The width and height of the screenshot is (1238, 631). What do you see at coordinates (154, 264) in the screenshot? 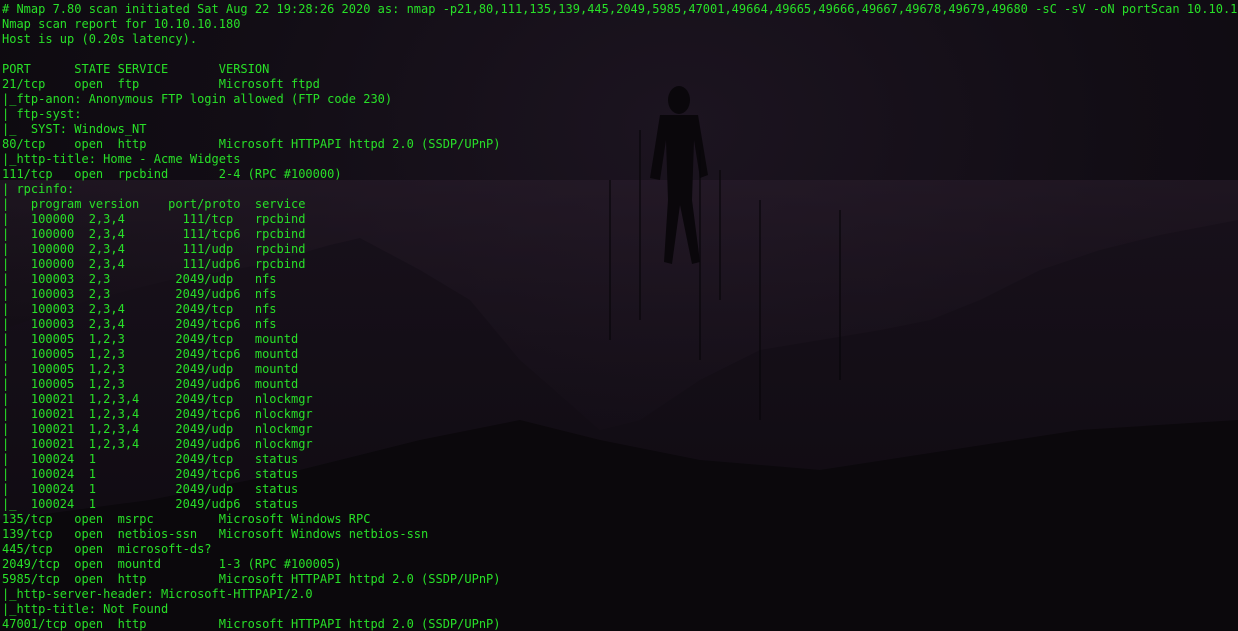
I see `terminal-line: | 100000 2,3,4 111/udp6 rpcbind` at bounding box center [154, 264].